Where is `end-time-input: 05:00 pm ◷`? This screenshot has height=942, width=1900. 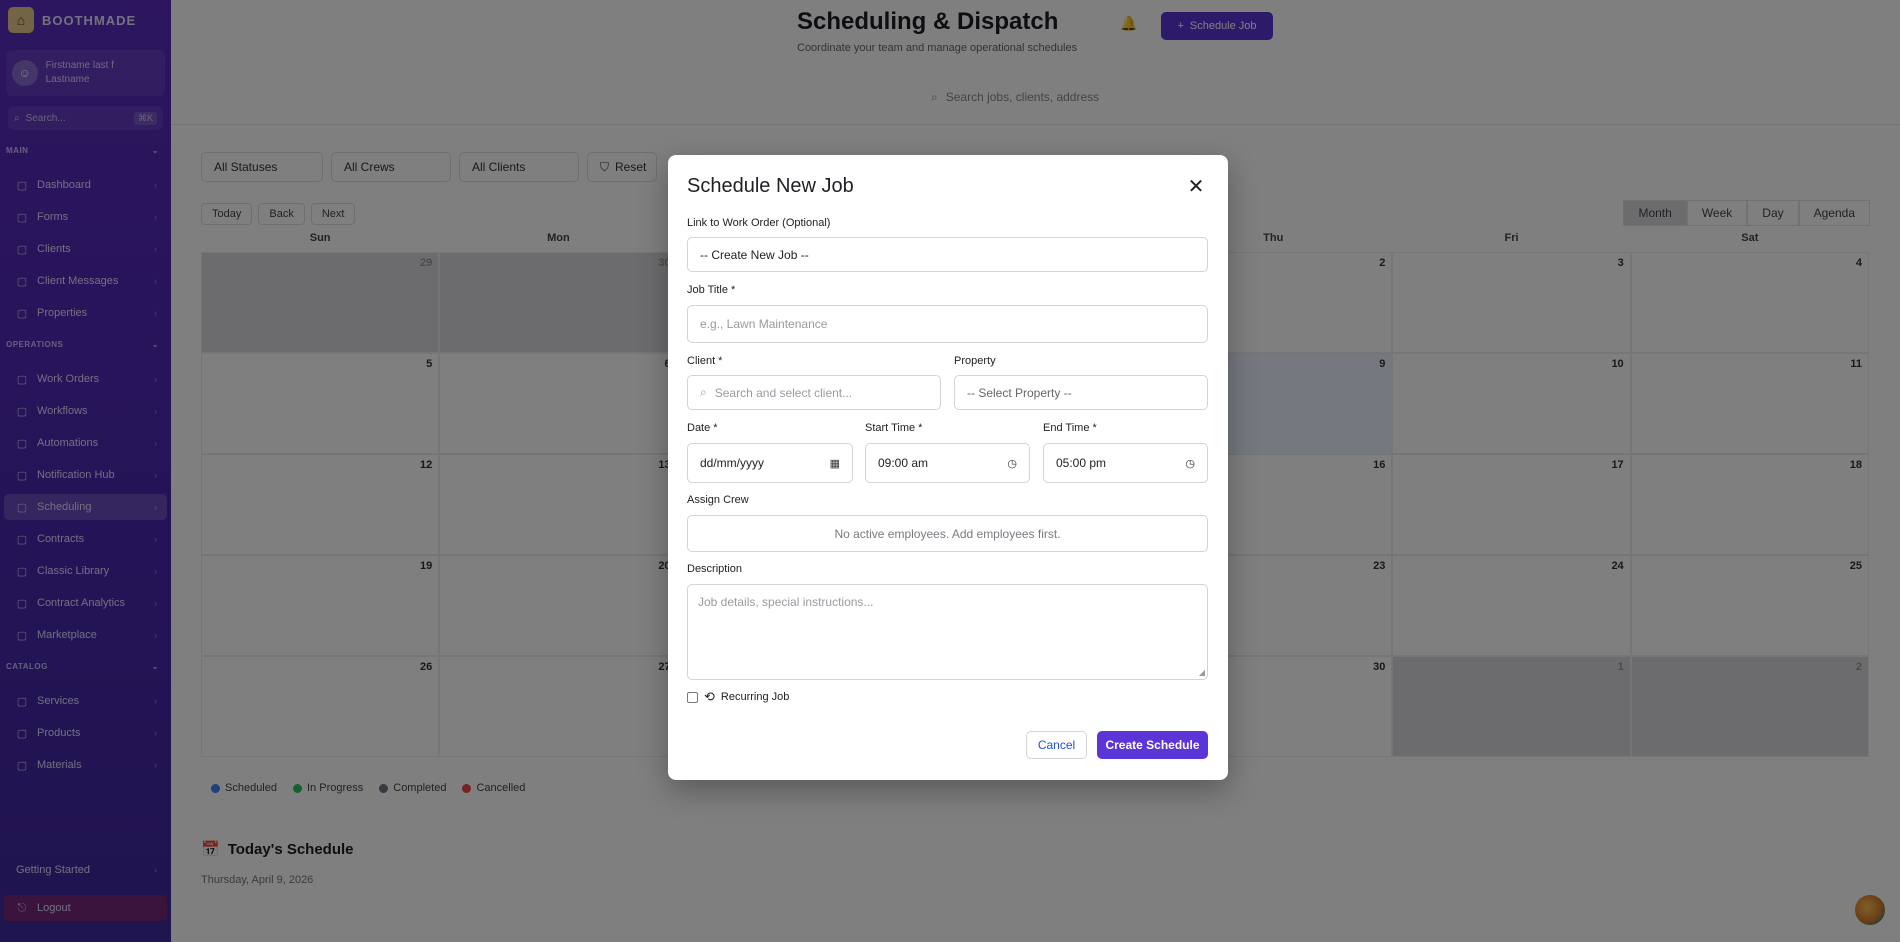 end-time-input: 05:00 pm ◷ is located at coordinates (1125, 463).